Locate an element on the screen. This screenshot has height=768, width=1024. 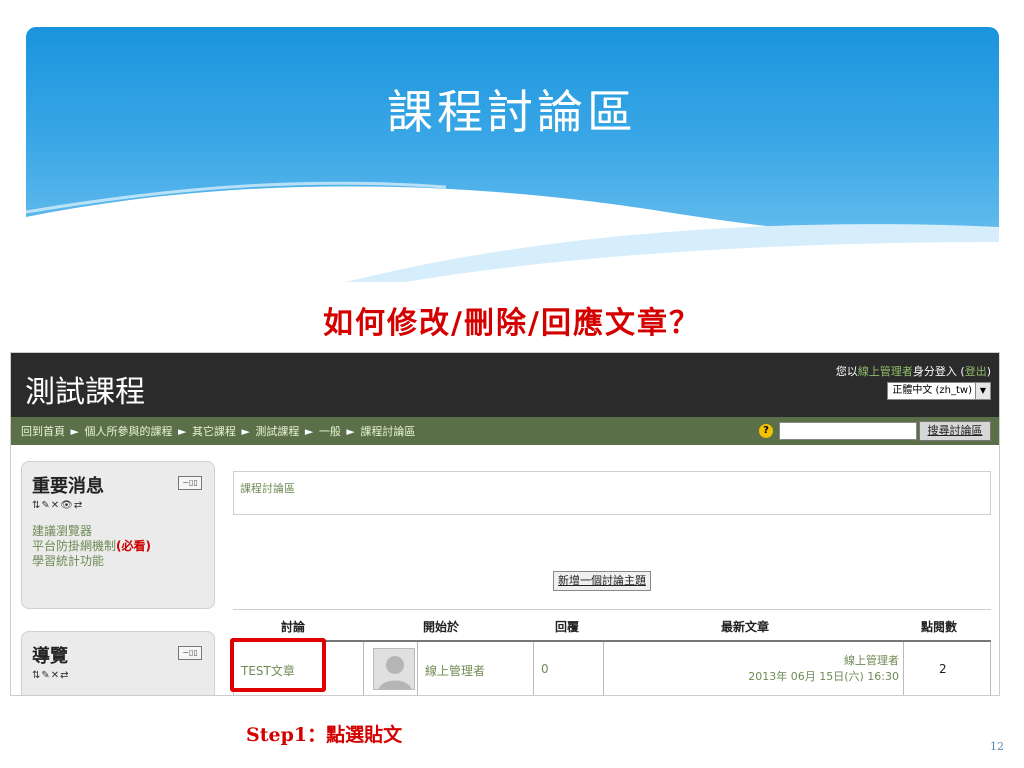
views-count: 2 is located at coordinates (943, 669).